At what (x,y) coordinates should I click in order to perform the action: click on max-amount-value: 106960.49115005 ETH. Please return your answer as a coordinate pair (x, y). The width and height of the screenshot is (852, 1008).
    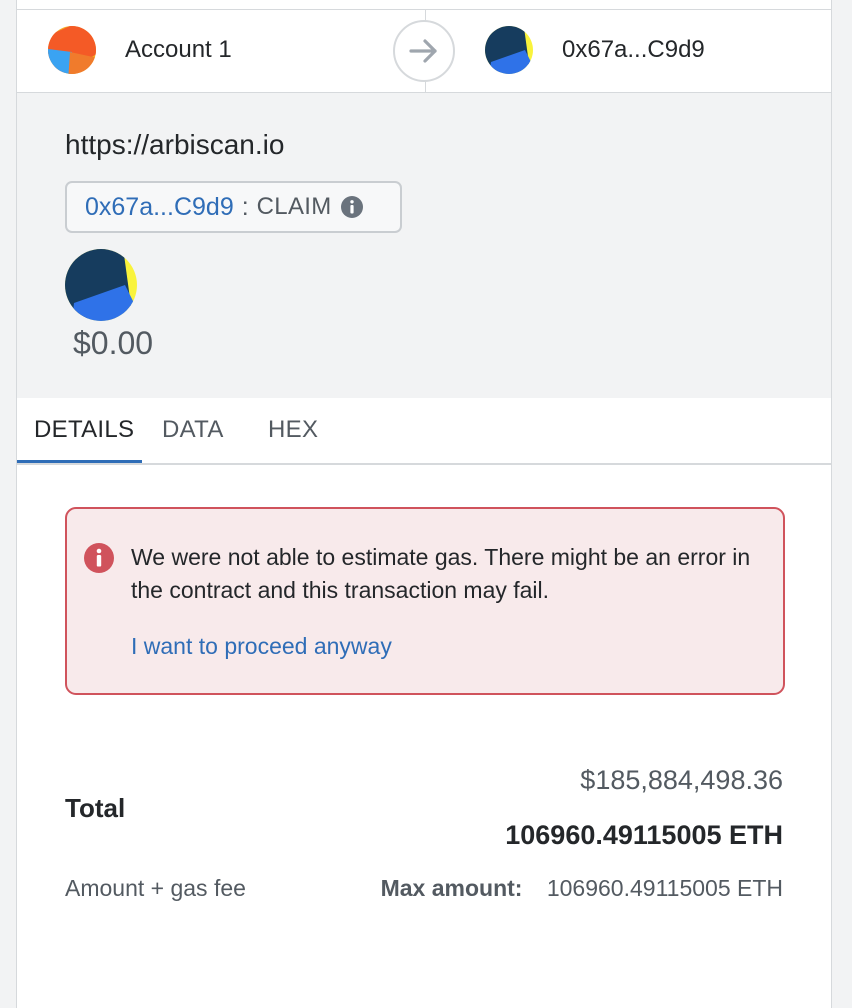
    Looking at the image, I should click on (664, 888).